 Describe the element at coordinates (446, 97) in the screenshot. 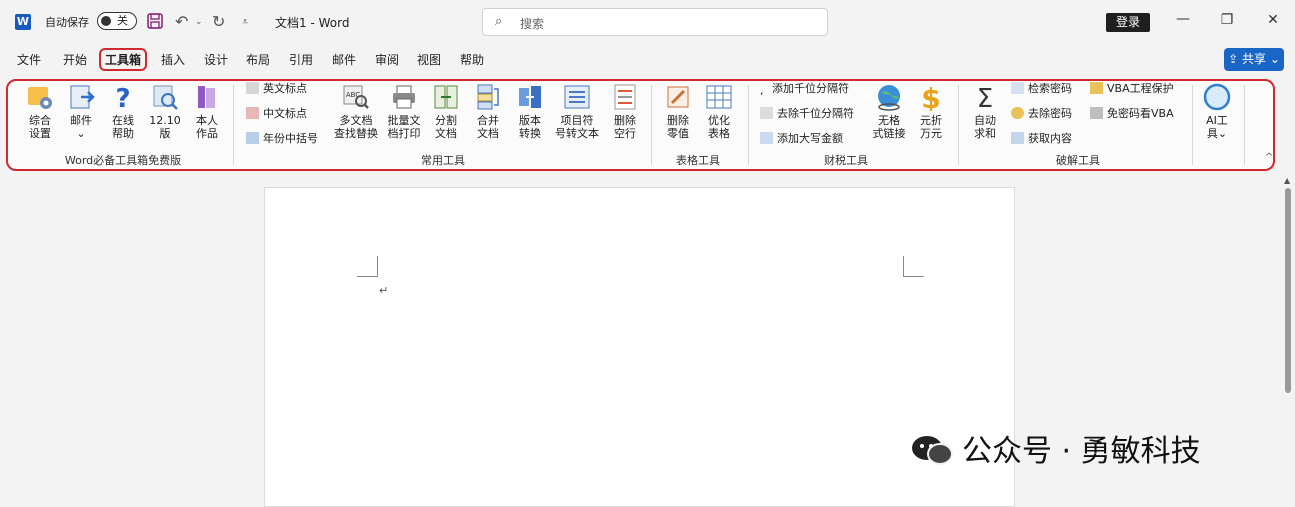

I see `split-icon` at that location.